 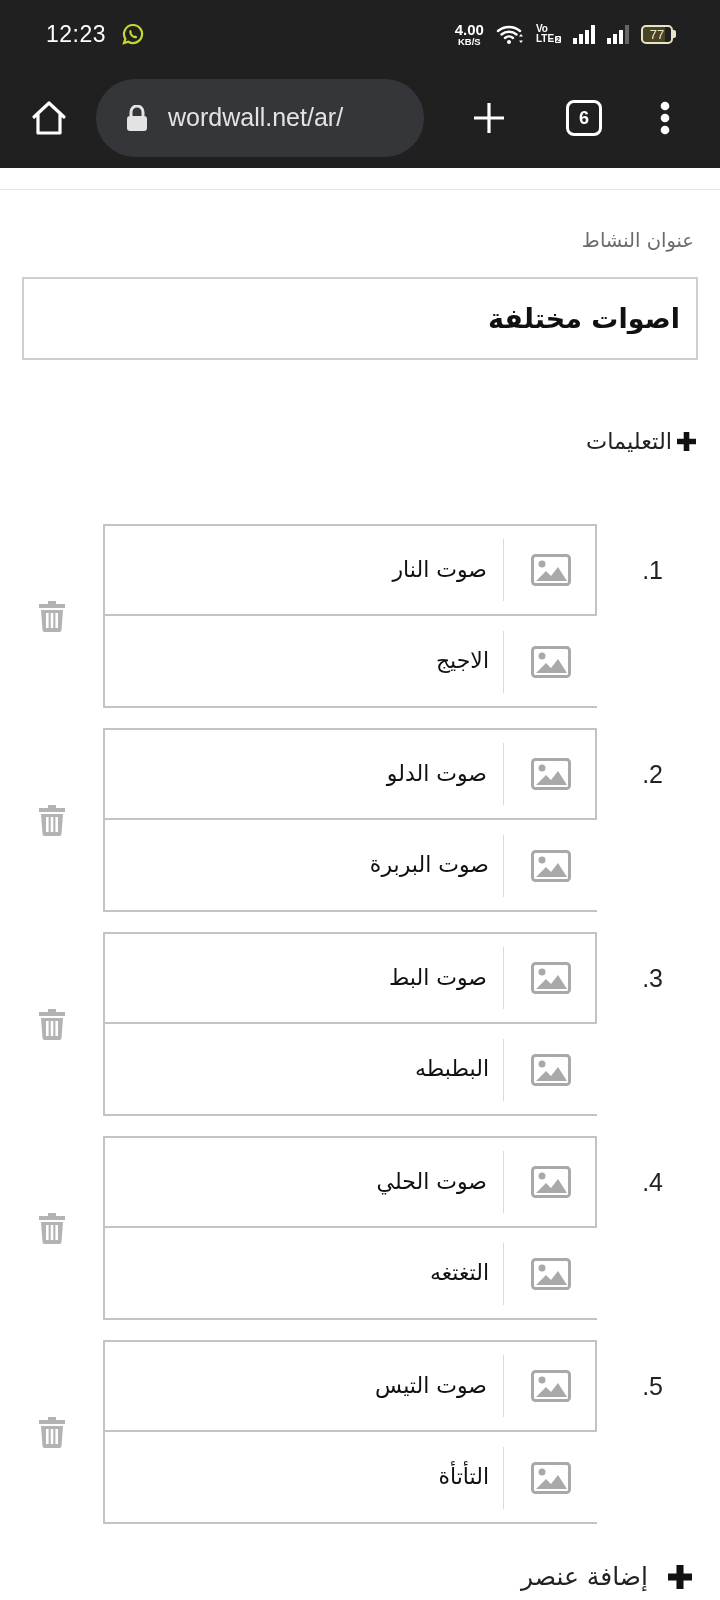 I want to click on item-number: 3., so click(x=652, y=978).